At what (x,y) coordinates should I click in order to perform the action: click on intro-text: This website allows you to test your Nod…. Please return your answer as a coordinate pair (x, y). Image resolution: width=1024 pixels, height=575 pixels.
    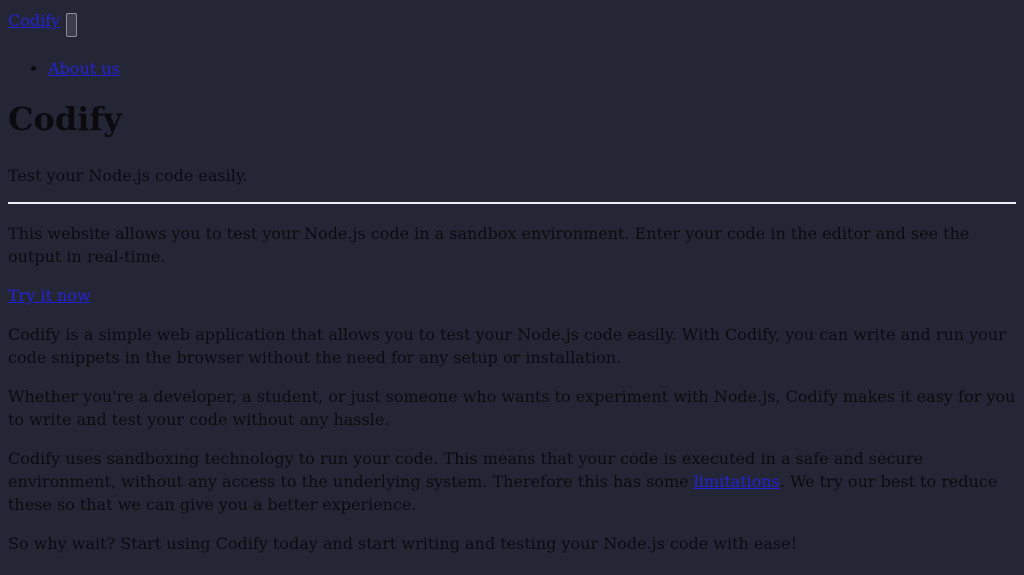
    Looking at the image, I should click on (489, 245).